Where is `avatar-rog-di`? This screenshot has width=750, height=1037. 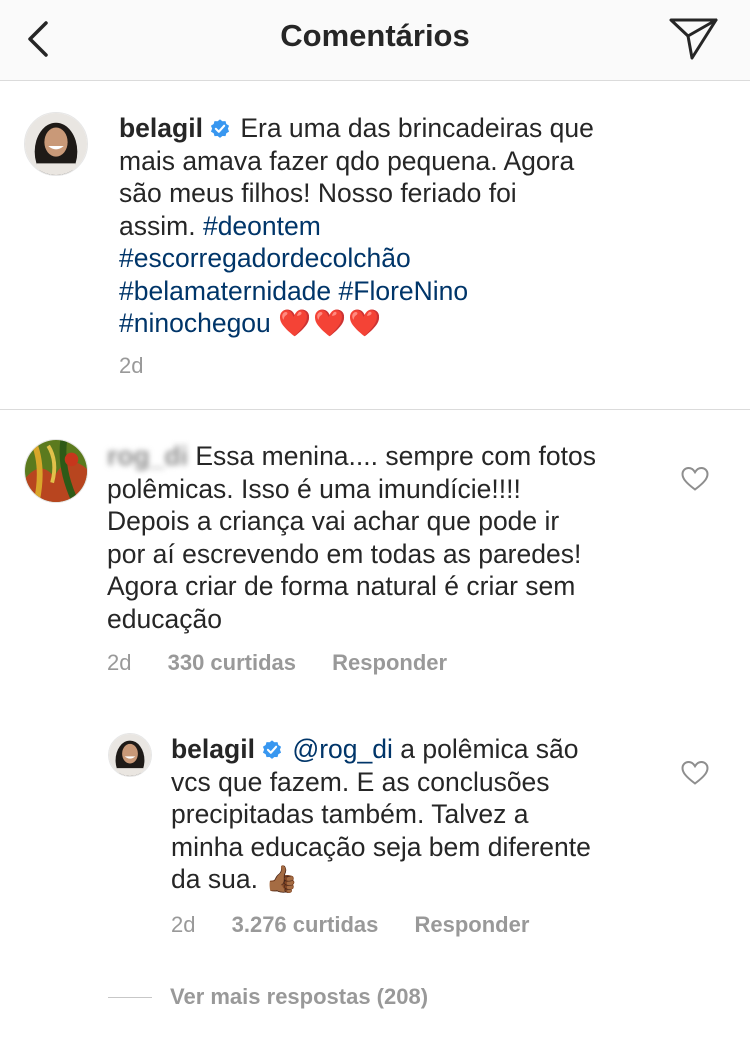 avatar-rog-di is located at coordinates (56, 471).